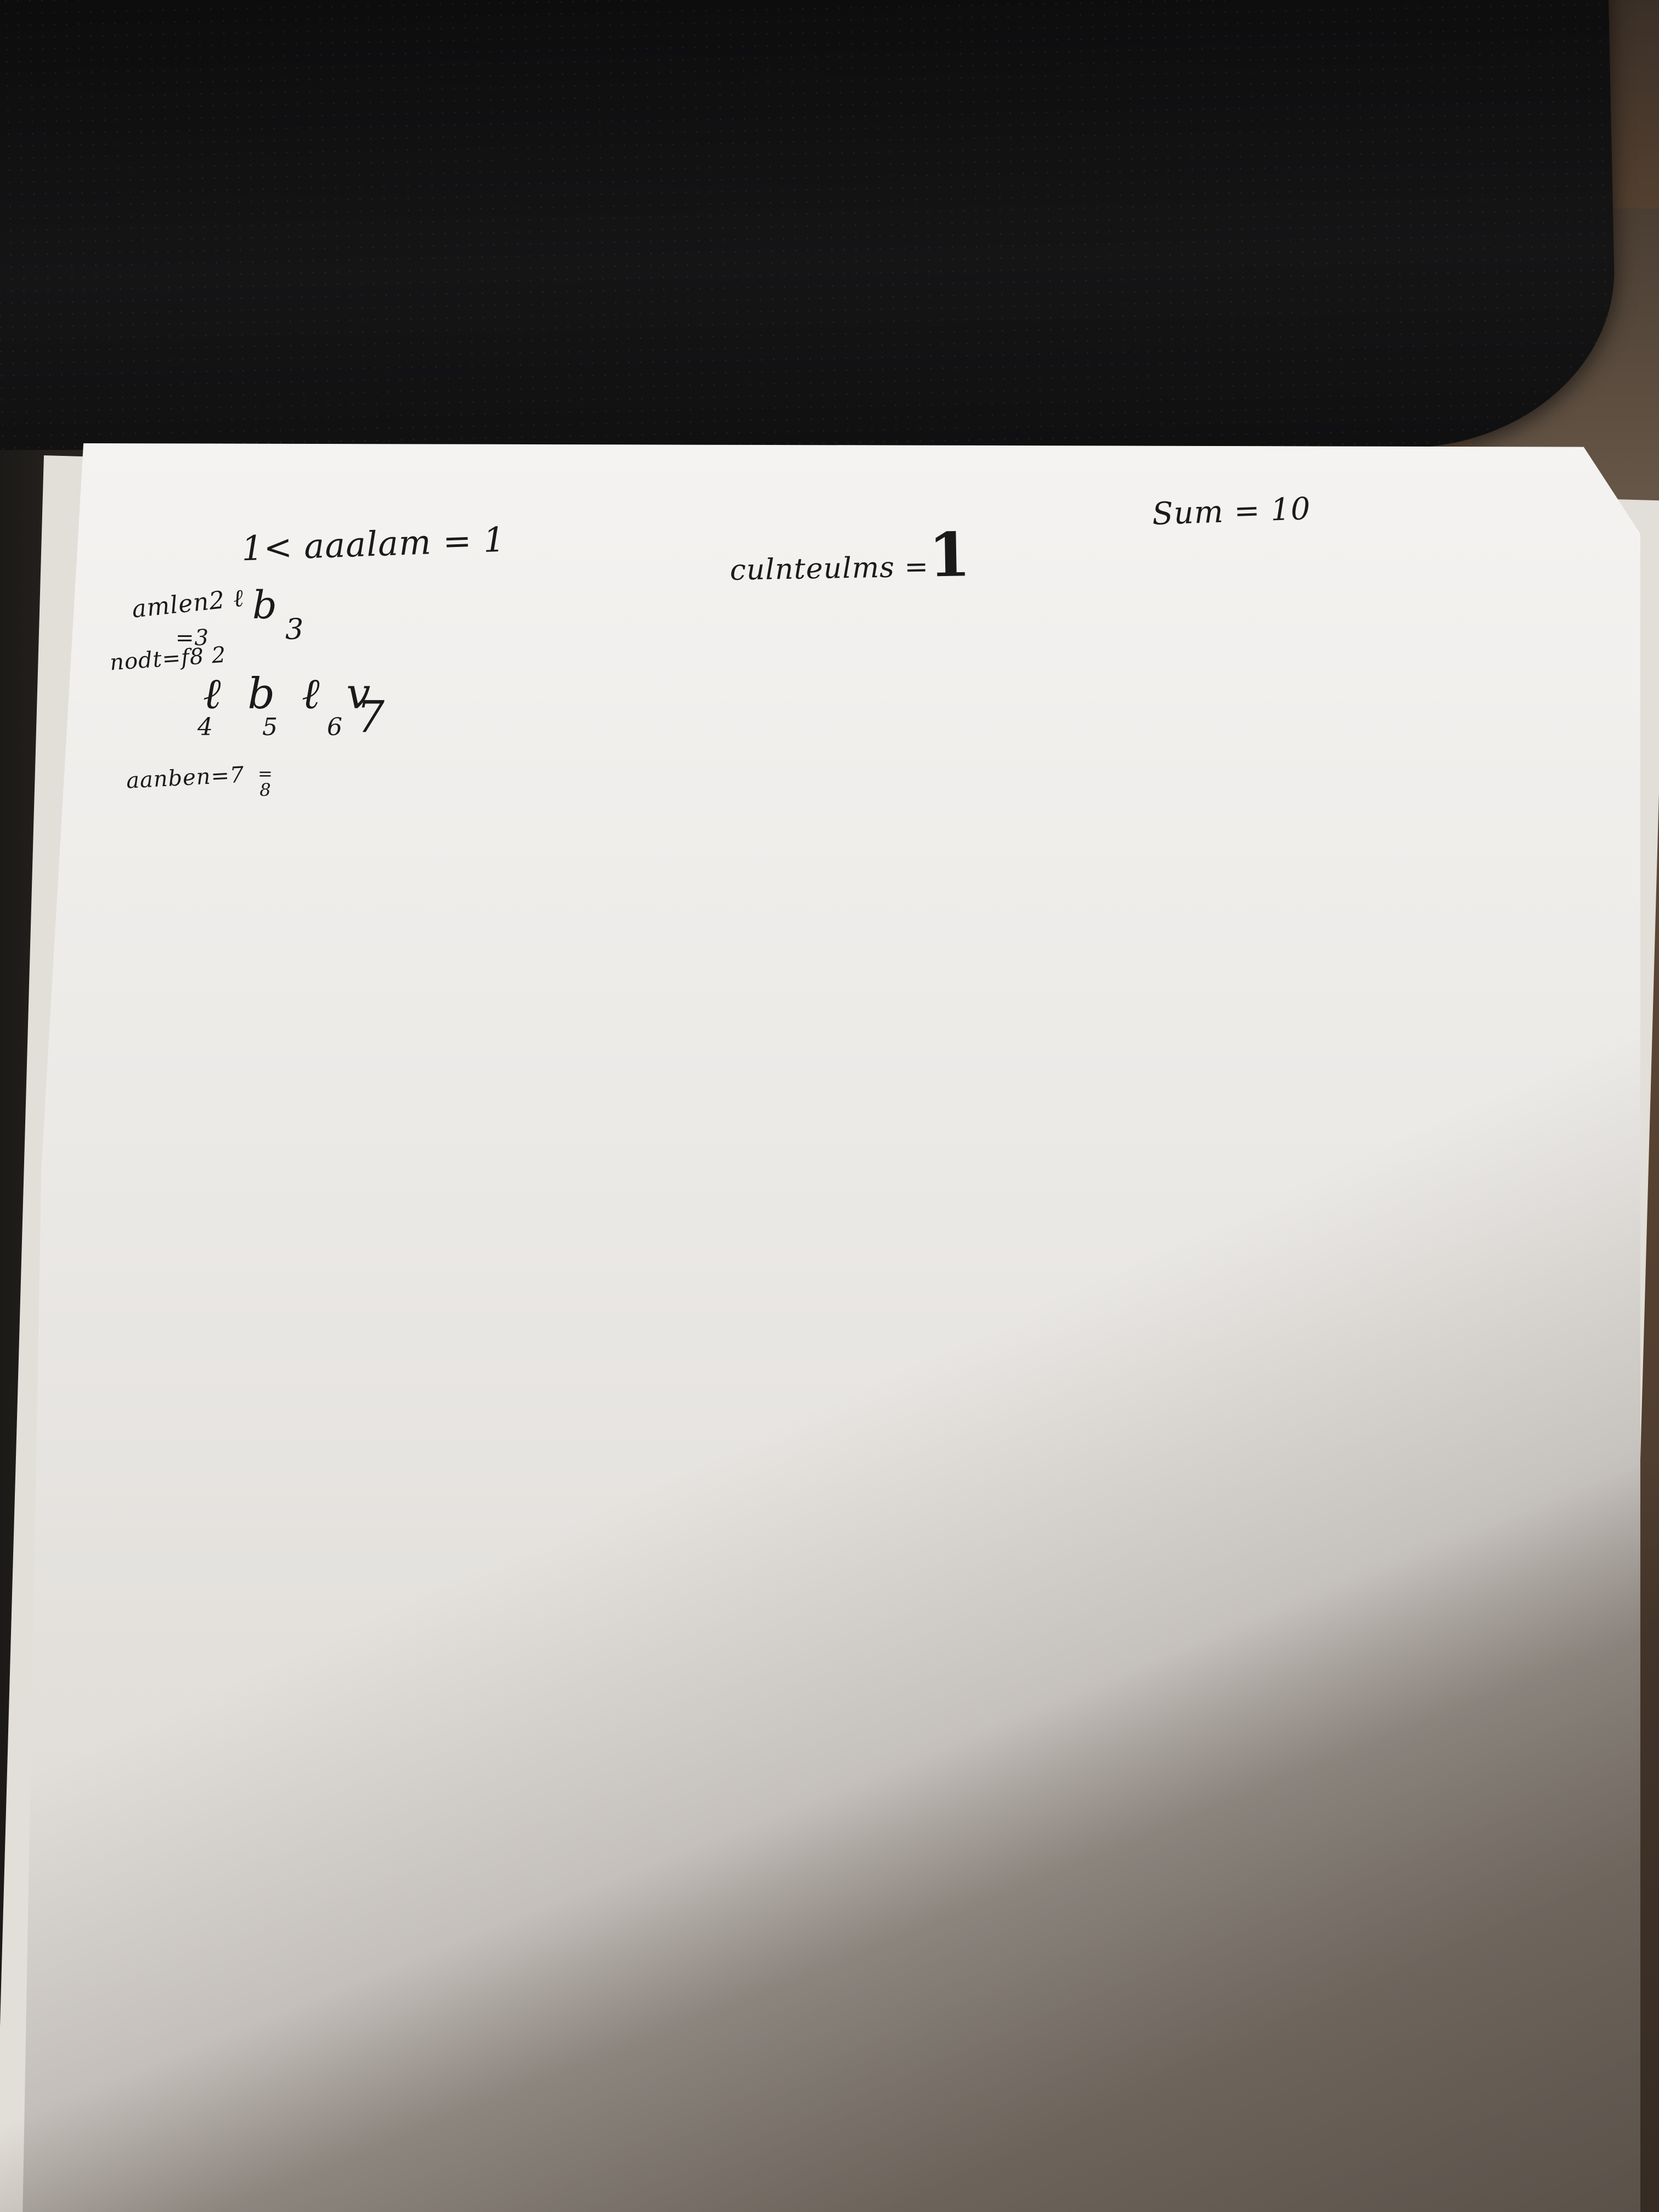 The image size is (1659, 2212). What do you see at coordinates (950, 555) in the screenshot?
I see `top-middle-value: 1` at bounding box center [950, 555].